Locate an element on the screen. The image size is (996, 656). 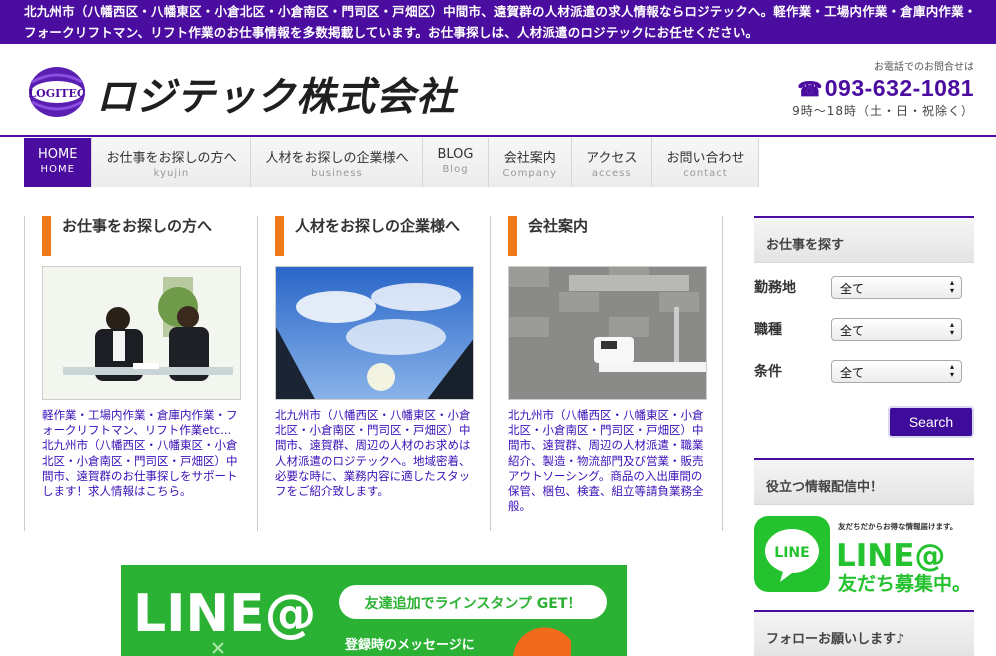
nav-item-blog: BLOG Blog is located at coordinates (456, 162).